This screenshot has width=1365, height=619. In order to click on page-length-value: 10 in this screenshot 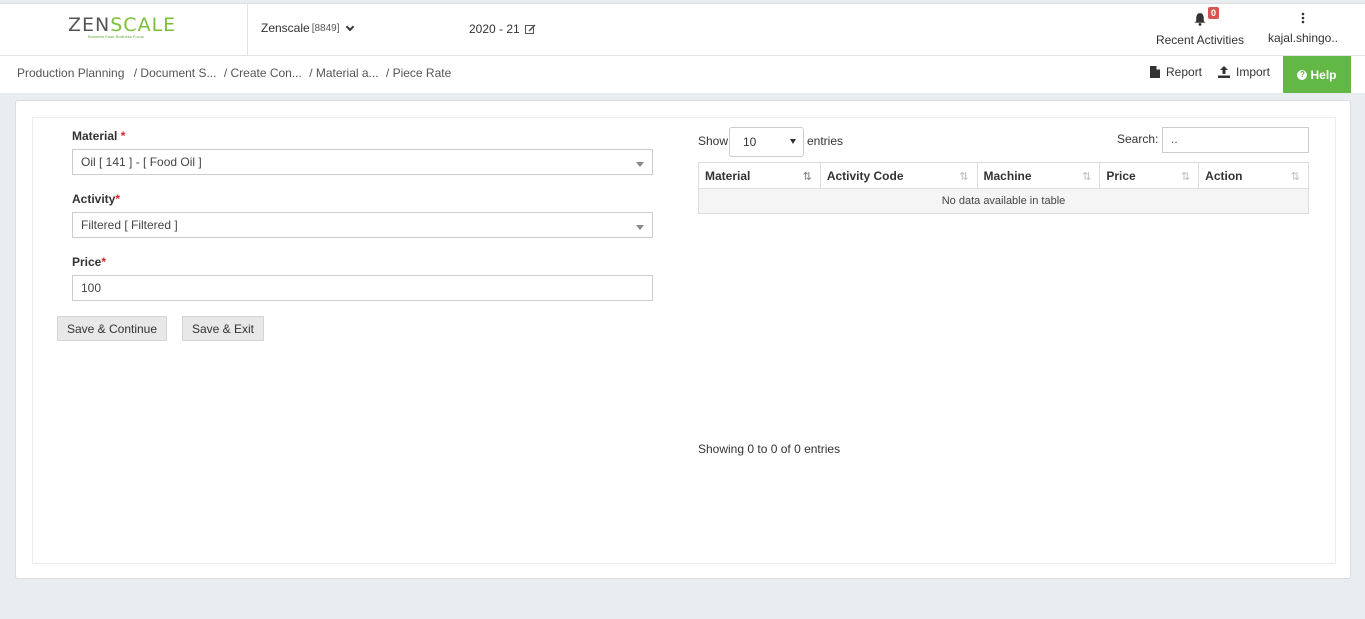, I will do `click(750, 142)`.